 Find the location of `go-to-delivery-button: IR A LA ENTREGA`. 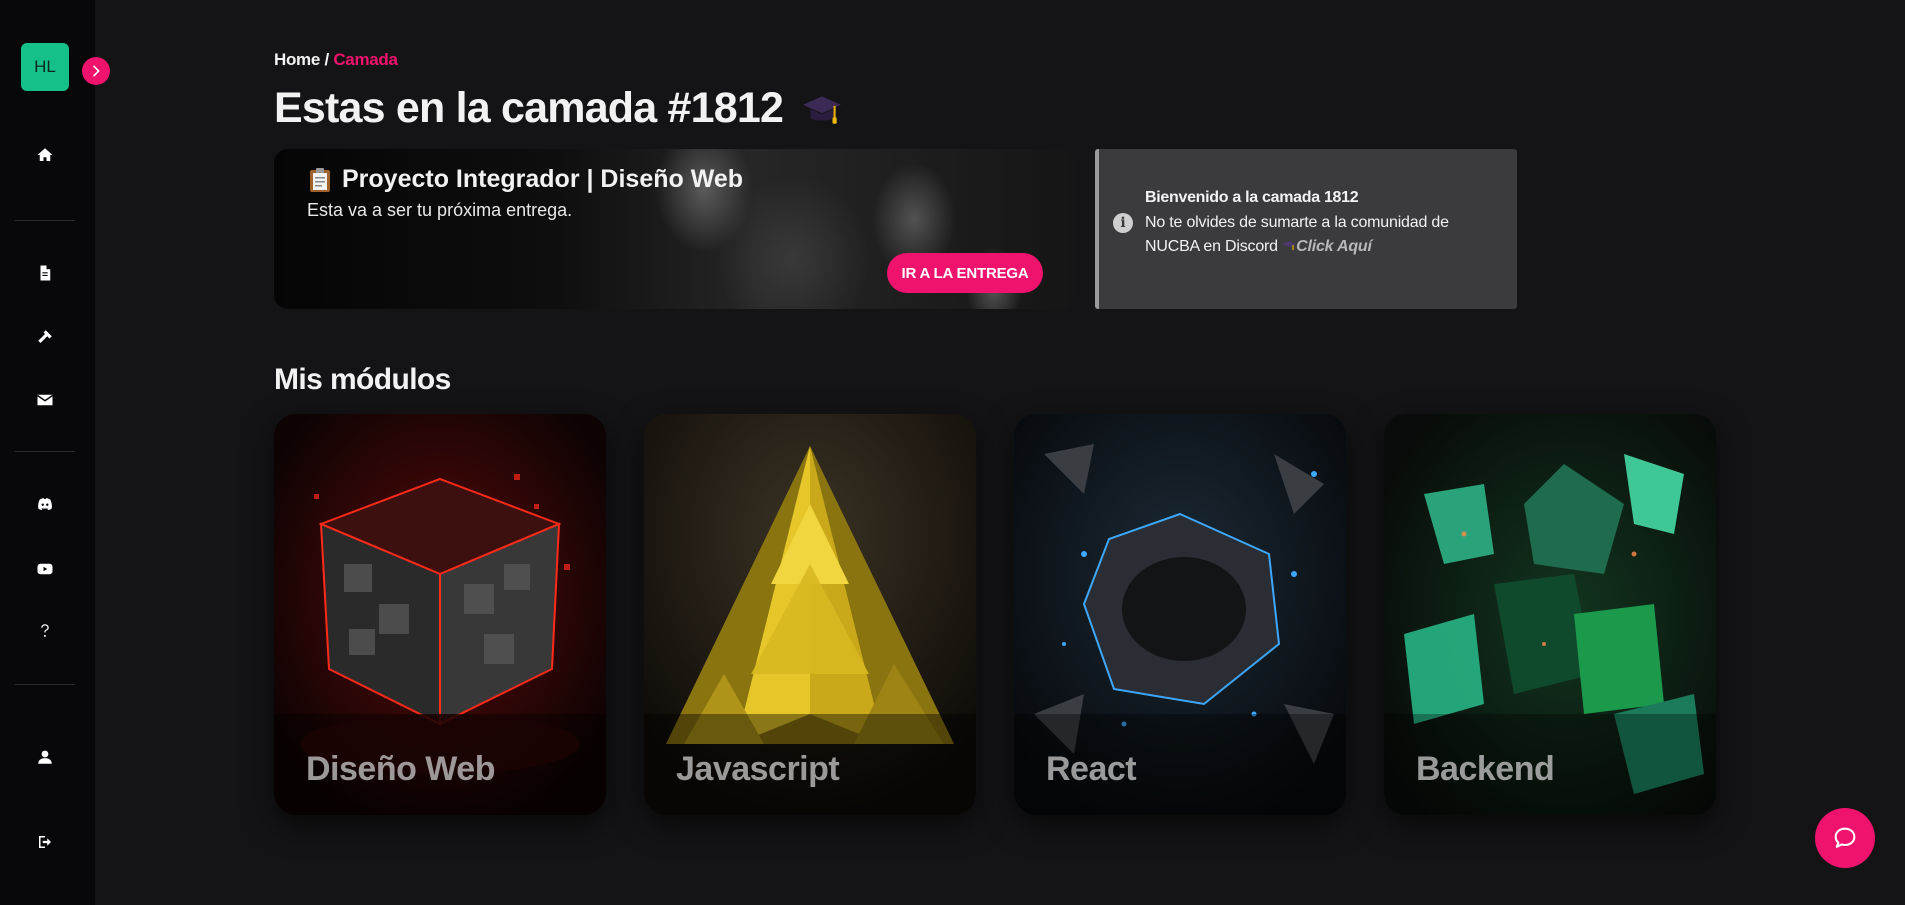

go-to-delivery-button: IR A LA ENTREGA is located at coordinates (965, 273).